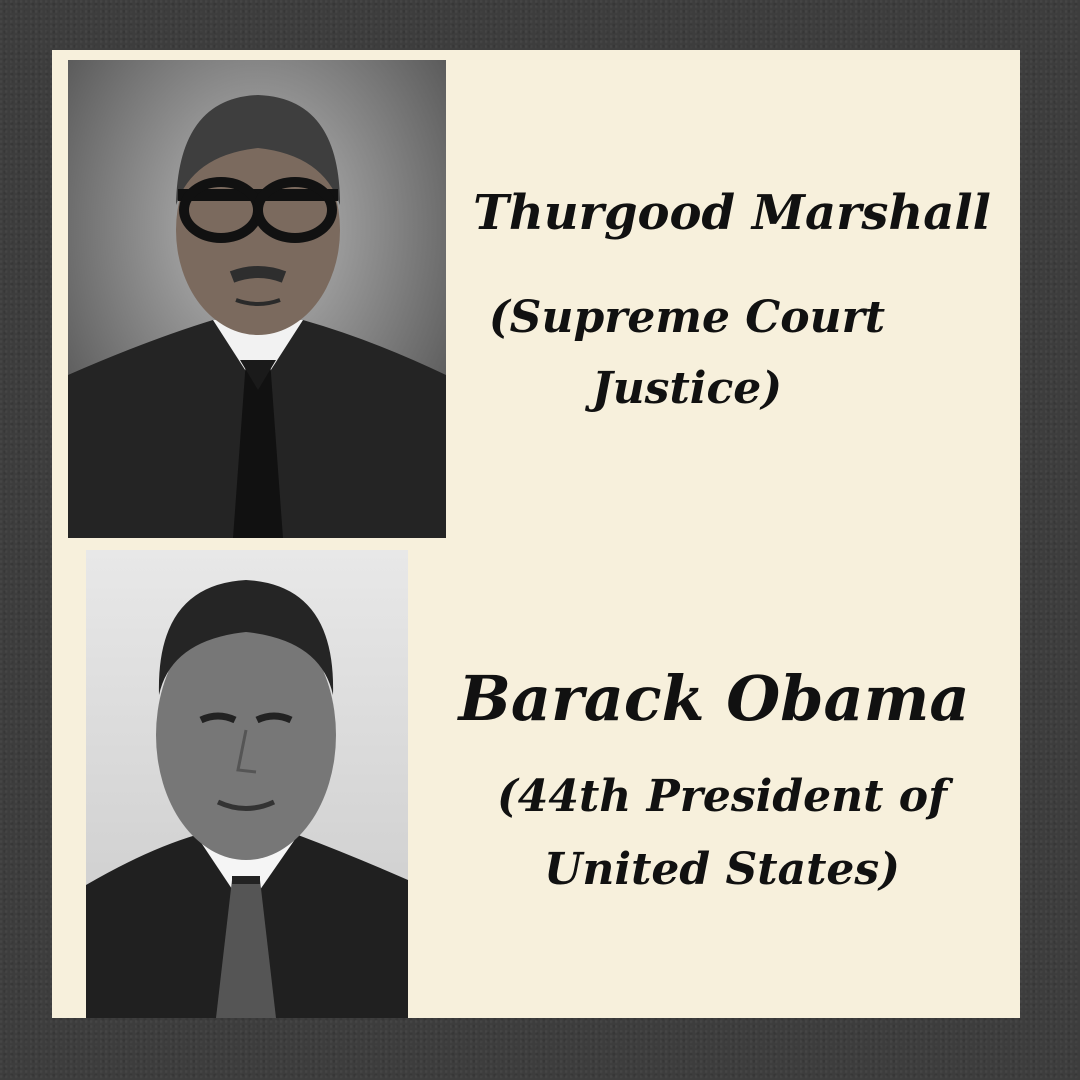 This screenshot has height=1080, width=1080. What do you see at coordinates (722, 833) in the screenshot?
I see `44th-president-role: (44th President of United States)` at bounding box center [722, 833].